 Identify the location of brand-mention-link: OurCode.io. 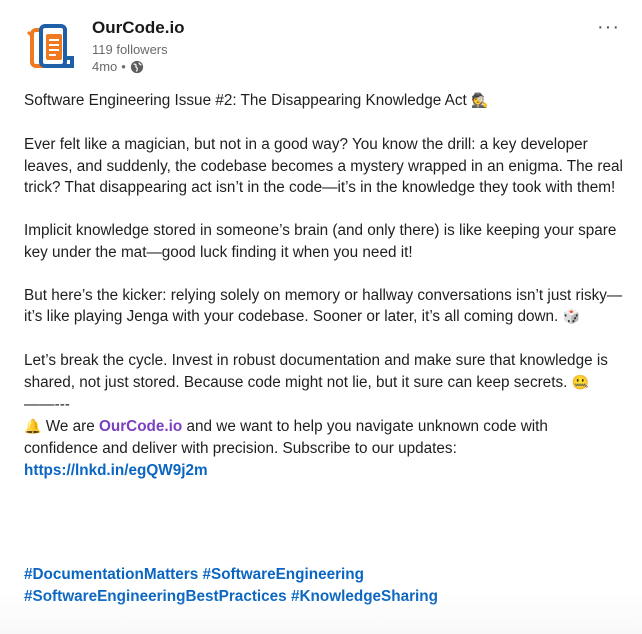
(140, 426).